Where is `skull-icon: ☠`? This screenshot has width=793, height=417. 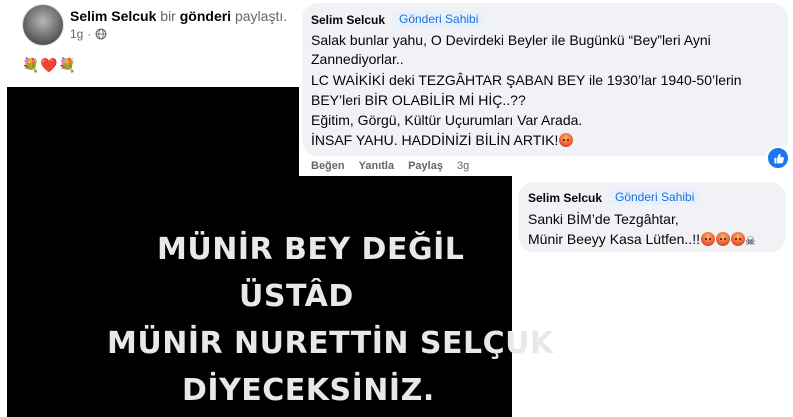
skull-icon: ☠ is located at coordinates (750, 241).